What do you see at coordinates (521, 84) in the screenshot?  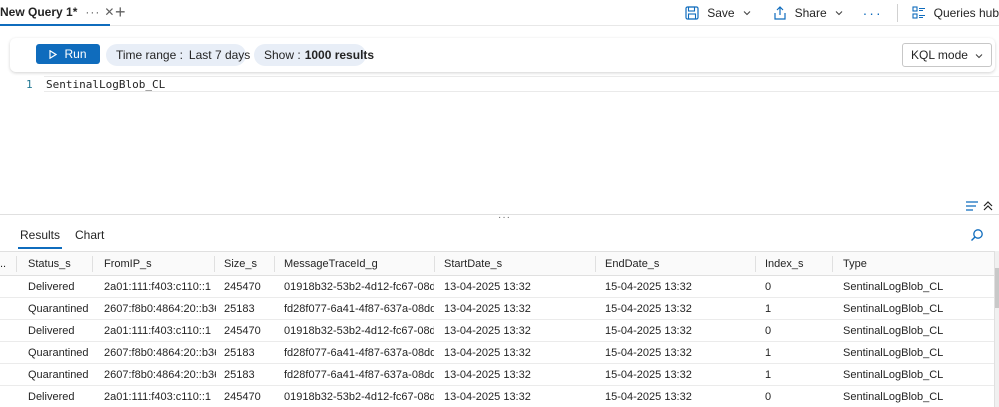 I see `code-line: SentinalLogBlob_CL` at bounding box center [521, 84].